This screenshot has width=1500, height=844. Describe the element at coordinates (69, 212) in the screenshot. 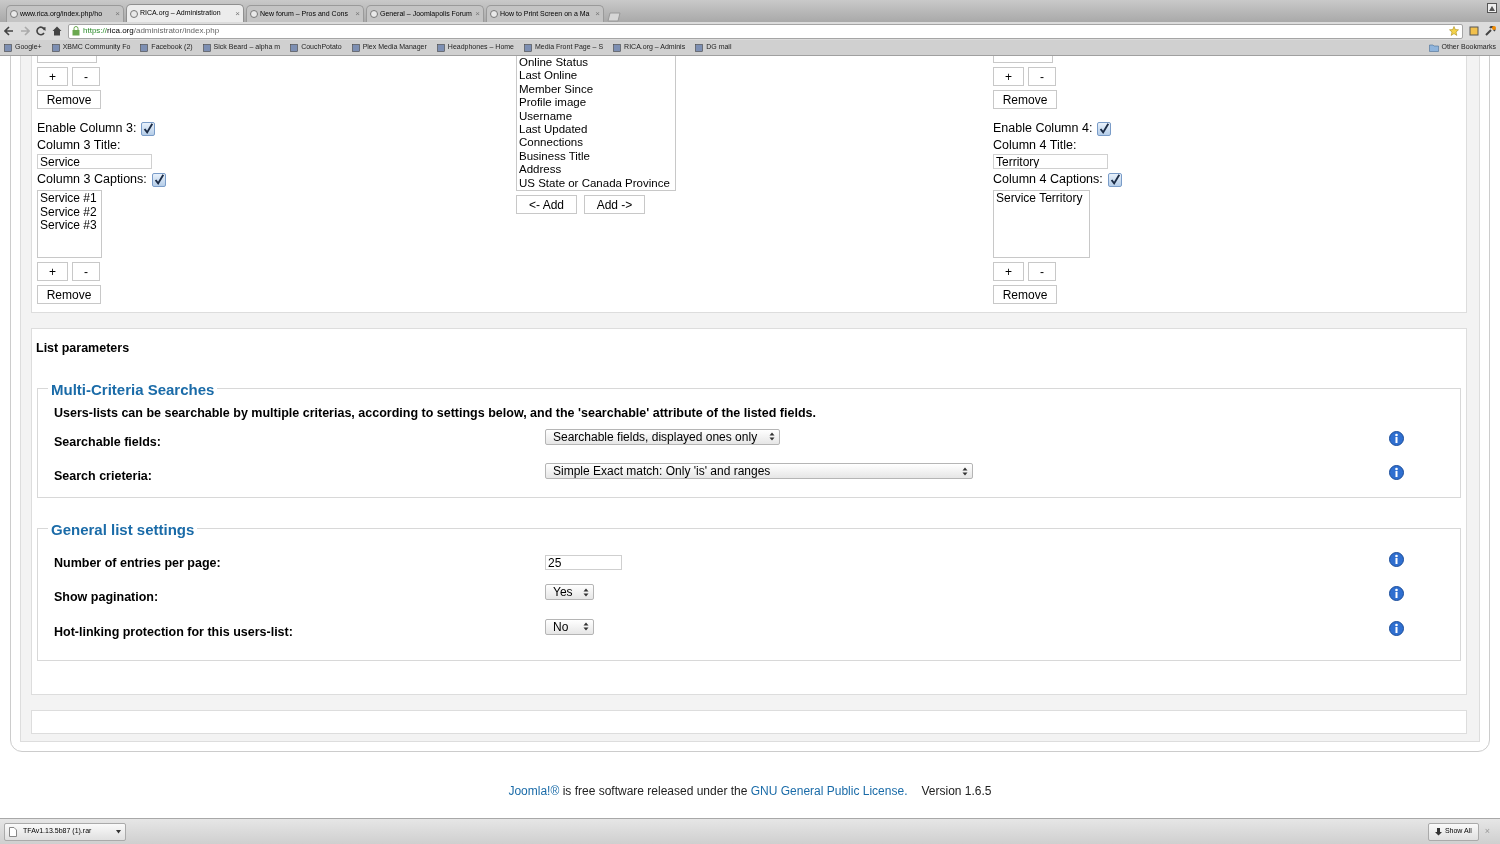

I see `list-item: Service #2` at that location.